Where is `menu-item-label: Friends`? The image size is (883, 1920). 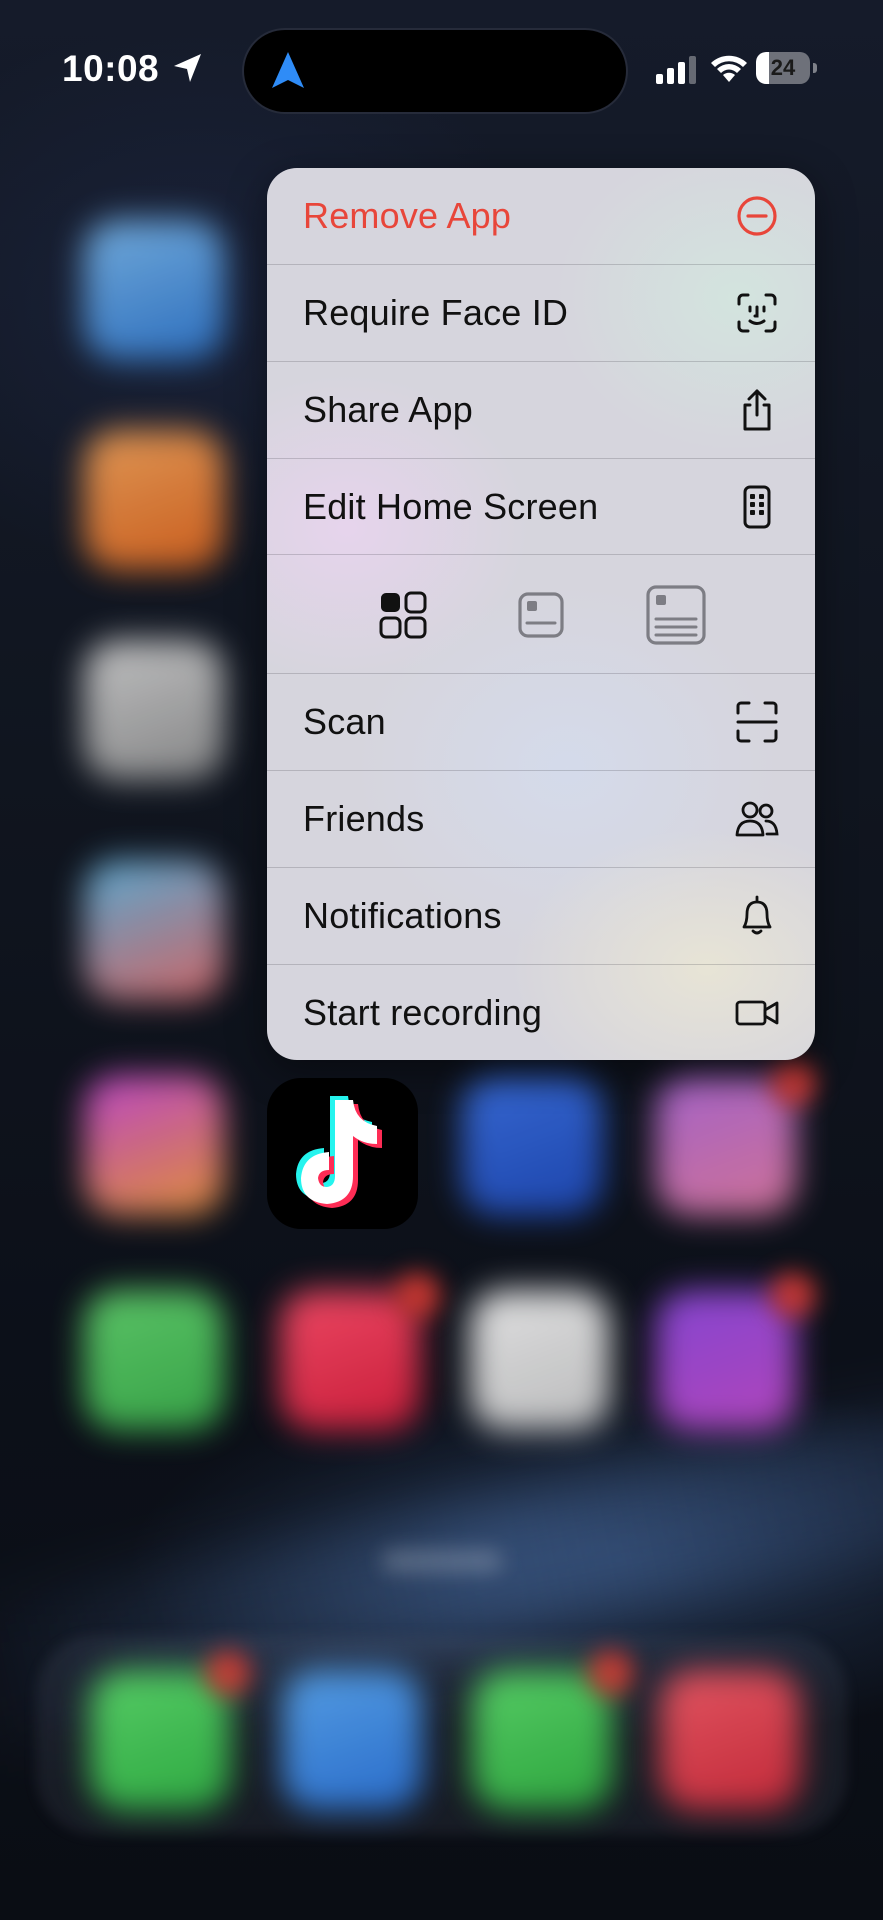
menu-item-label: Friends is located at coordinates (364, 818).